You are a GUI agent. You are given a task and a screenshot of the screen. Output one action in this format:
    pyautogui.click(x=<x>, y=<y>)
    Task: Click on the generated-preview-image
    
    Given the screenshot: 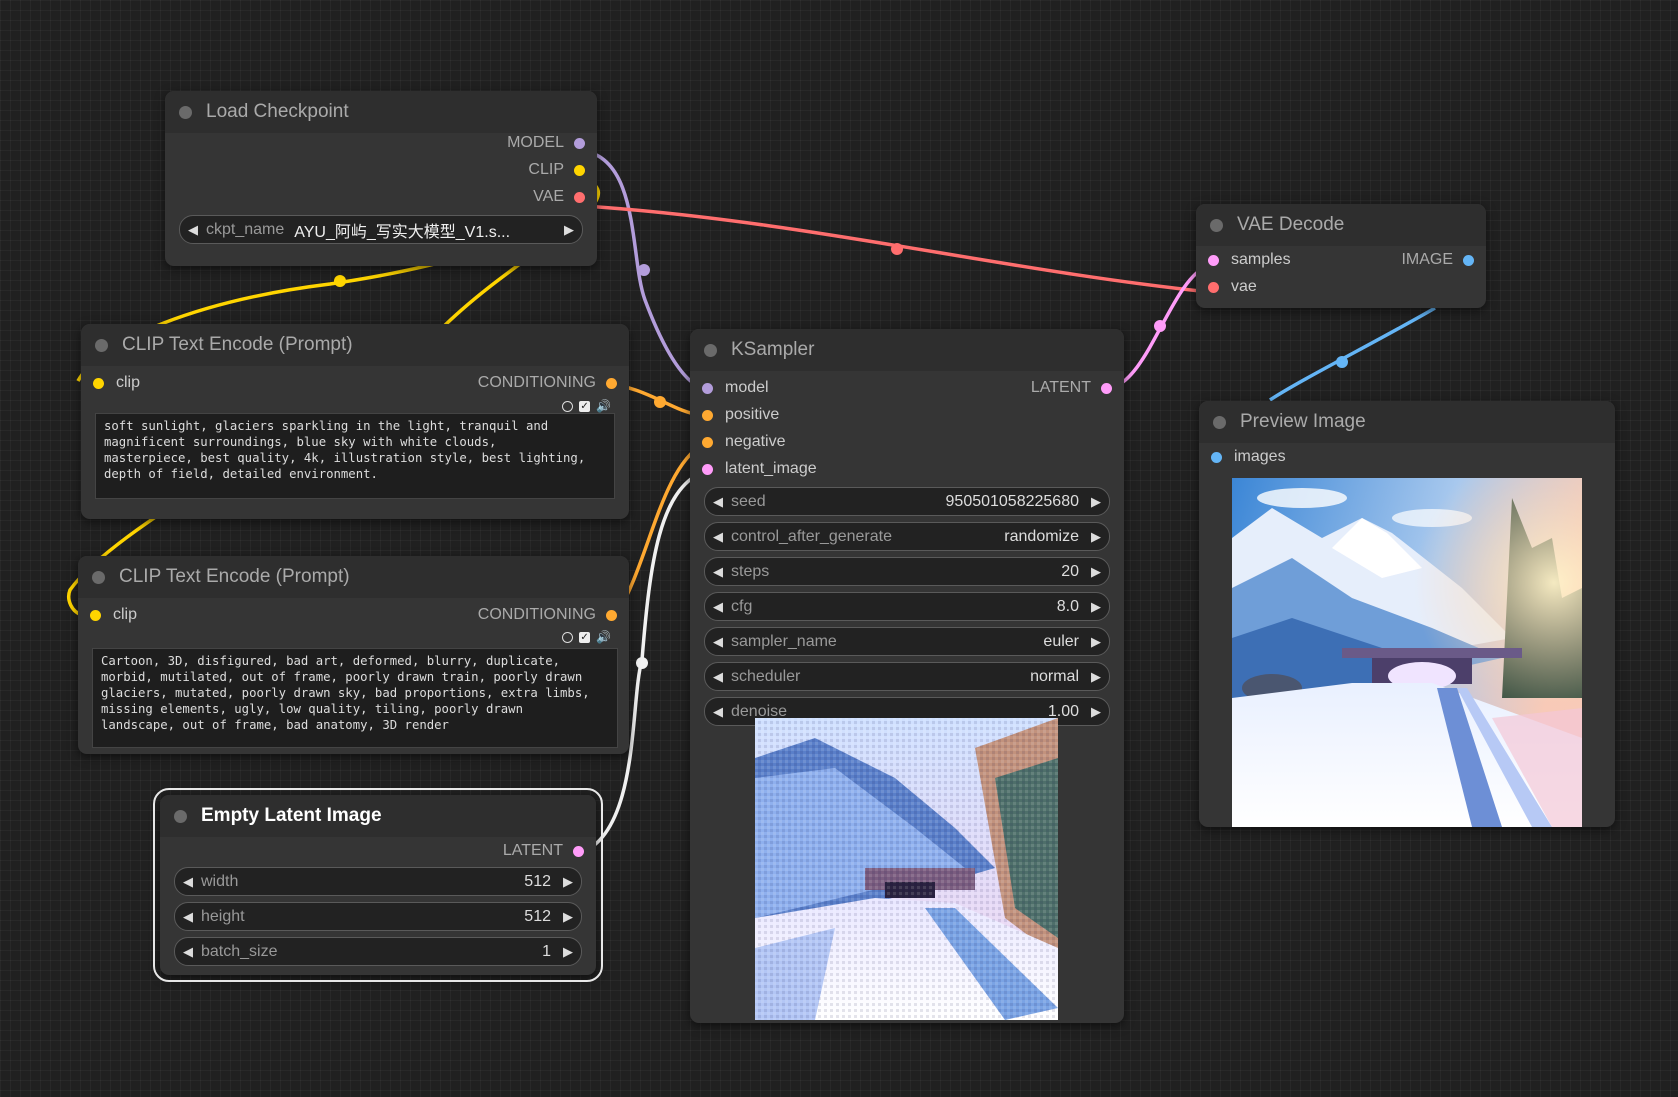 What is the action you would take?
    pyautogui.click(x=1407, y=652)
    